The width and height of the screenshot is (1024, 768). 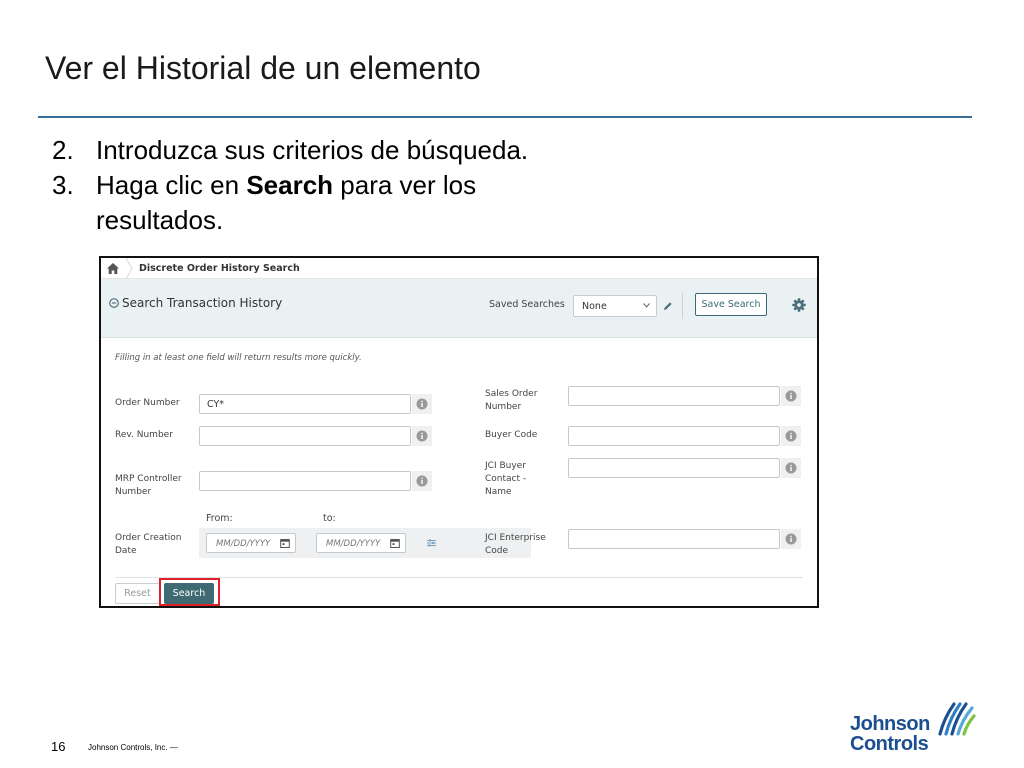 I want to click on breadcrumb: Discrete Order History Search, so click(x=459, y=268).